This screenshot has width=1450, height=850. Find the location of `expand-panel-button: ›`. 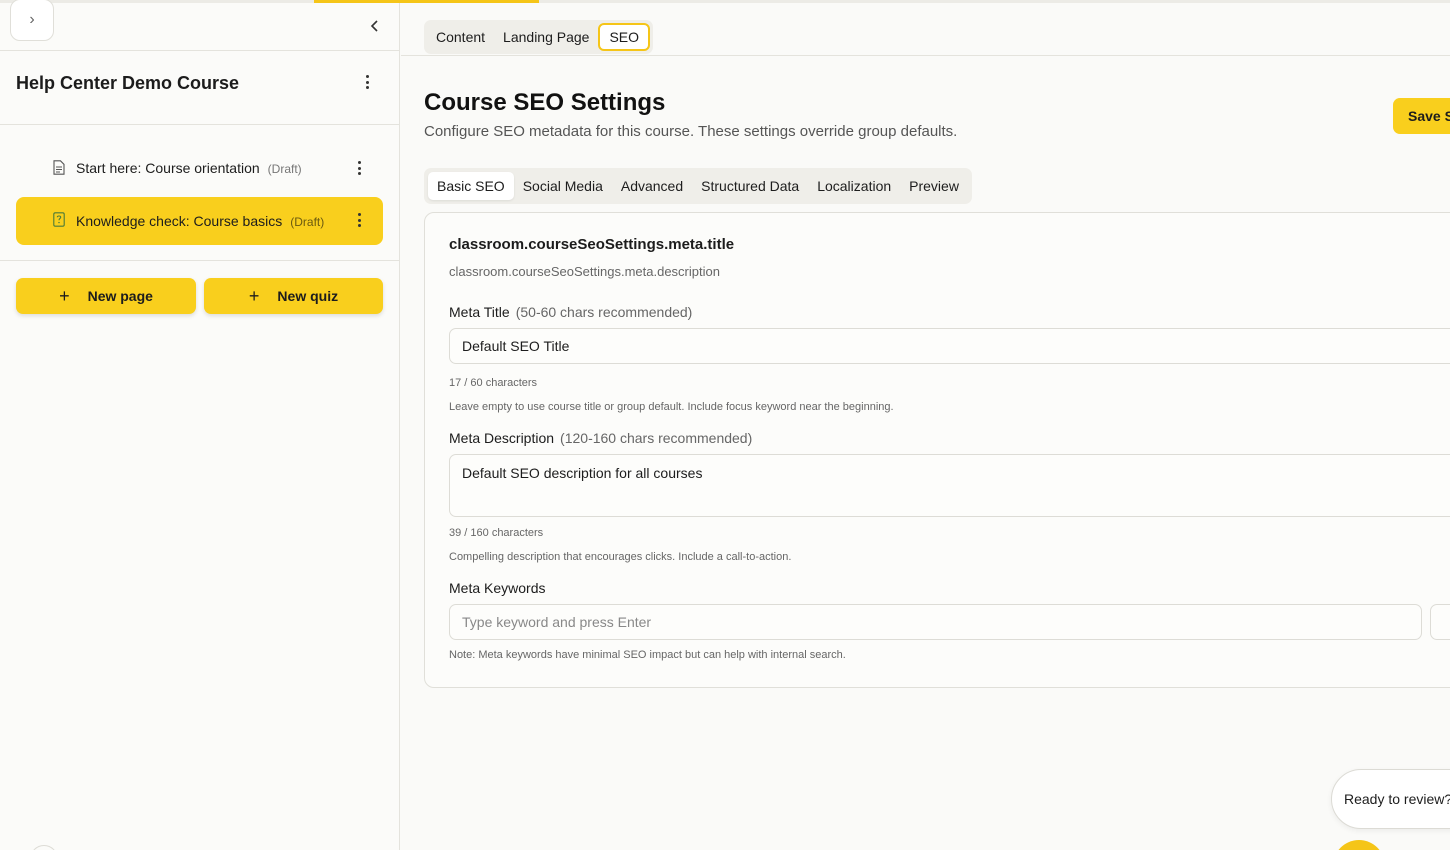

expand-panel-button: › is located at coordinates (32, 20).